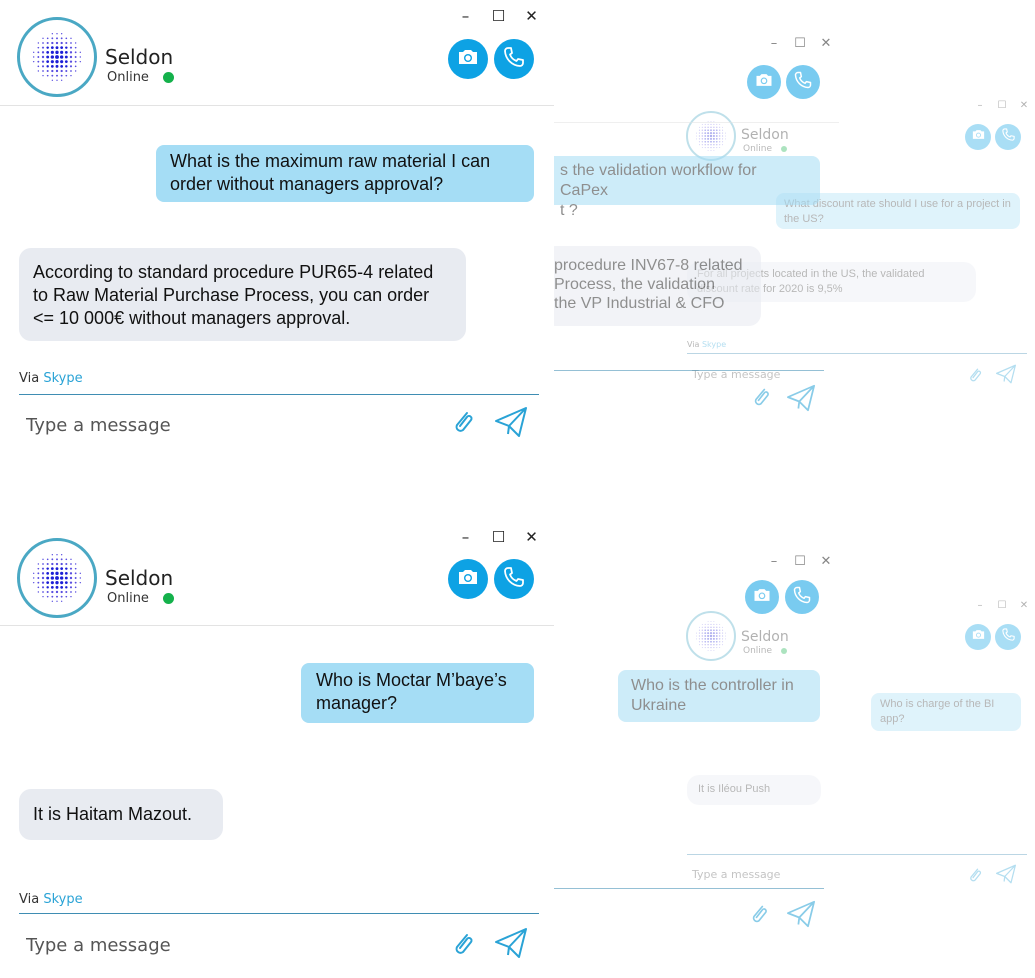 Image resolution: width=1035 pixels, height=978 pixels. What do you see at coordinates (648, 265) in the screenshot?
I see `bot-message-line-1: procedure INV67-8 related` at bounding box center [648, 265].